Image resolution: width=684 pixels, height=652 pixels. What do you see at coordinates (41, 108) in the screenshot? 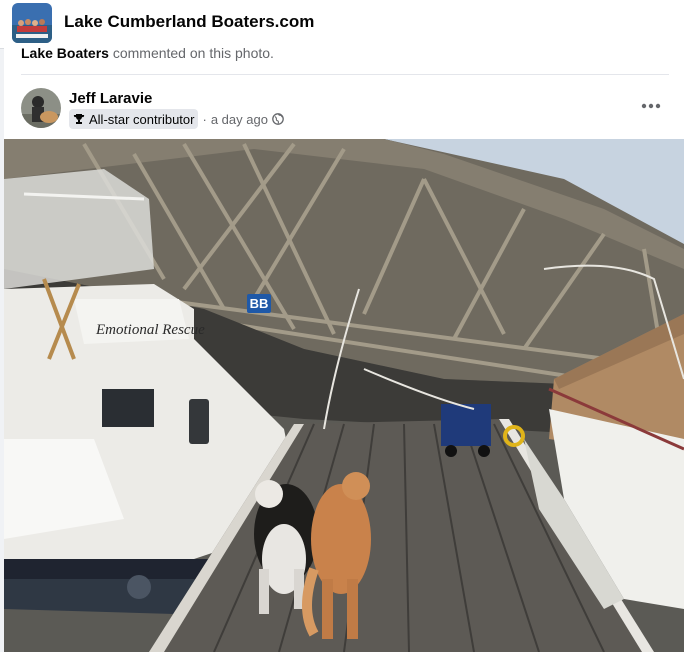
I see `author-avatar` at bounding box center [41, 108].